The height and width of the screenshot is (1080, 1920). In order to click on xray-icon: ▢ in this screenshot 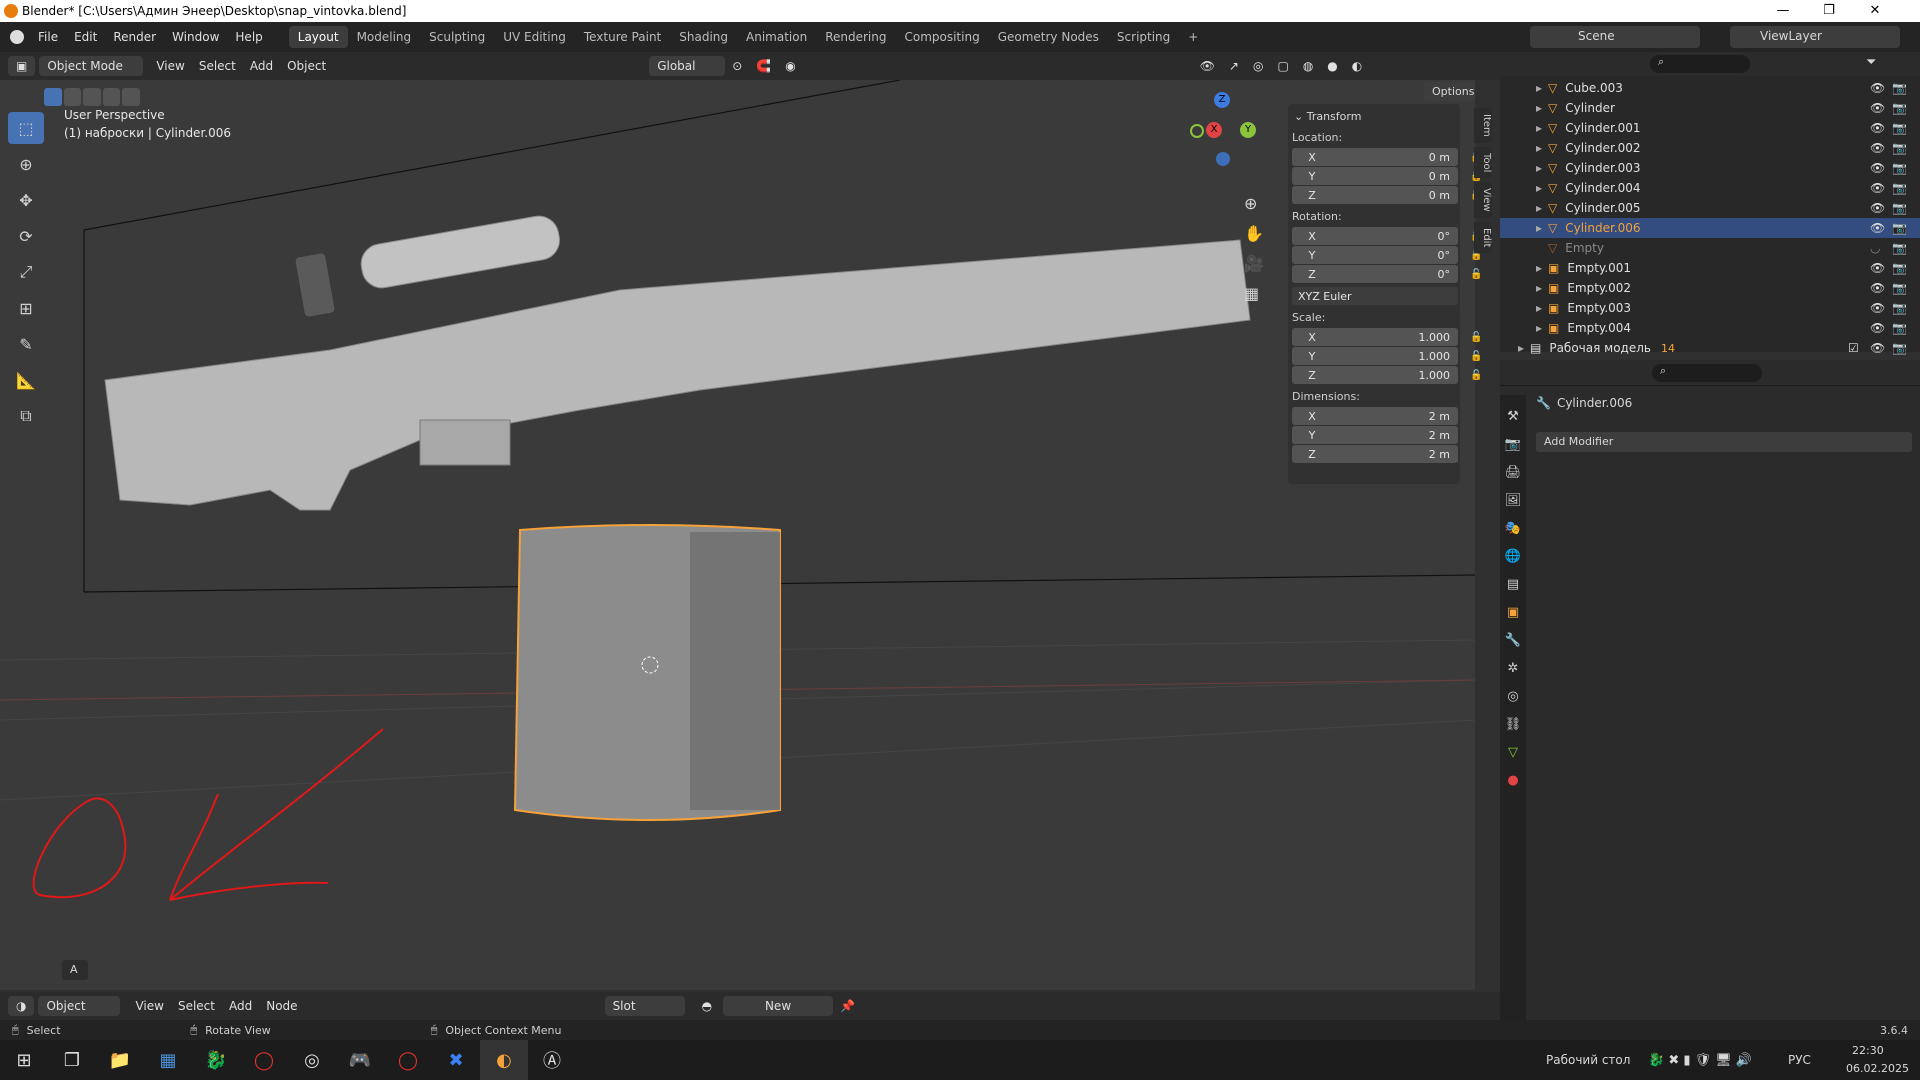, I will do `click(1282, 66)`.